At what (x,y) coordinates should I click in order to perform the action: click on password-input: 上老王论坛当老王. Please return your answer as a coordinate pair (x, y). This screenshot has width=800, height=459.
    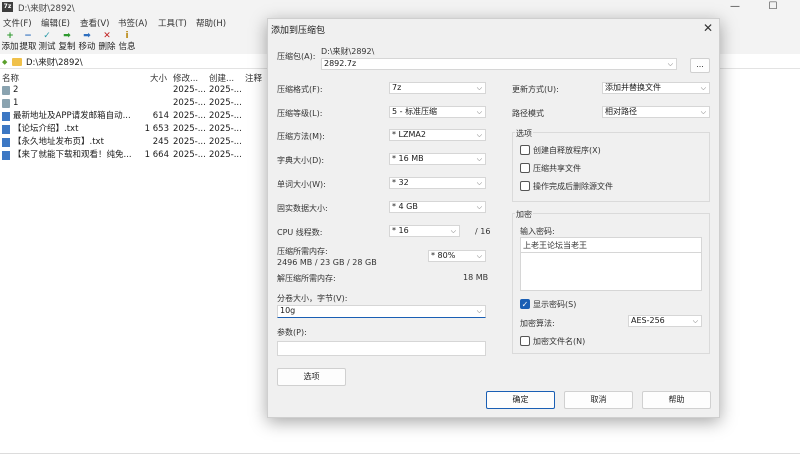
    Looking at the image, I should click on (611, 245).